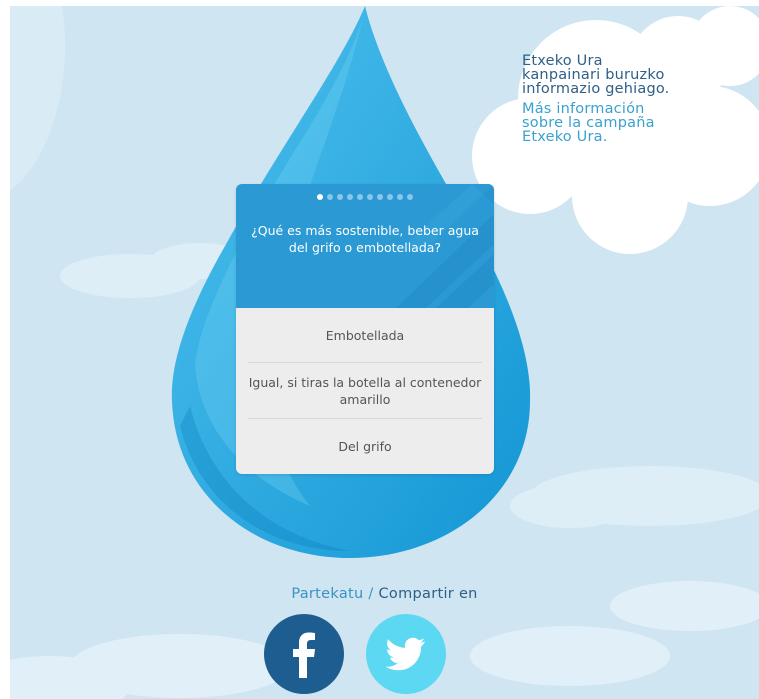  I want to click on answer-option: Embotellada, so click(365, 335).